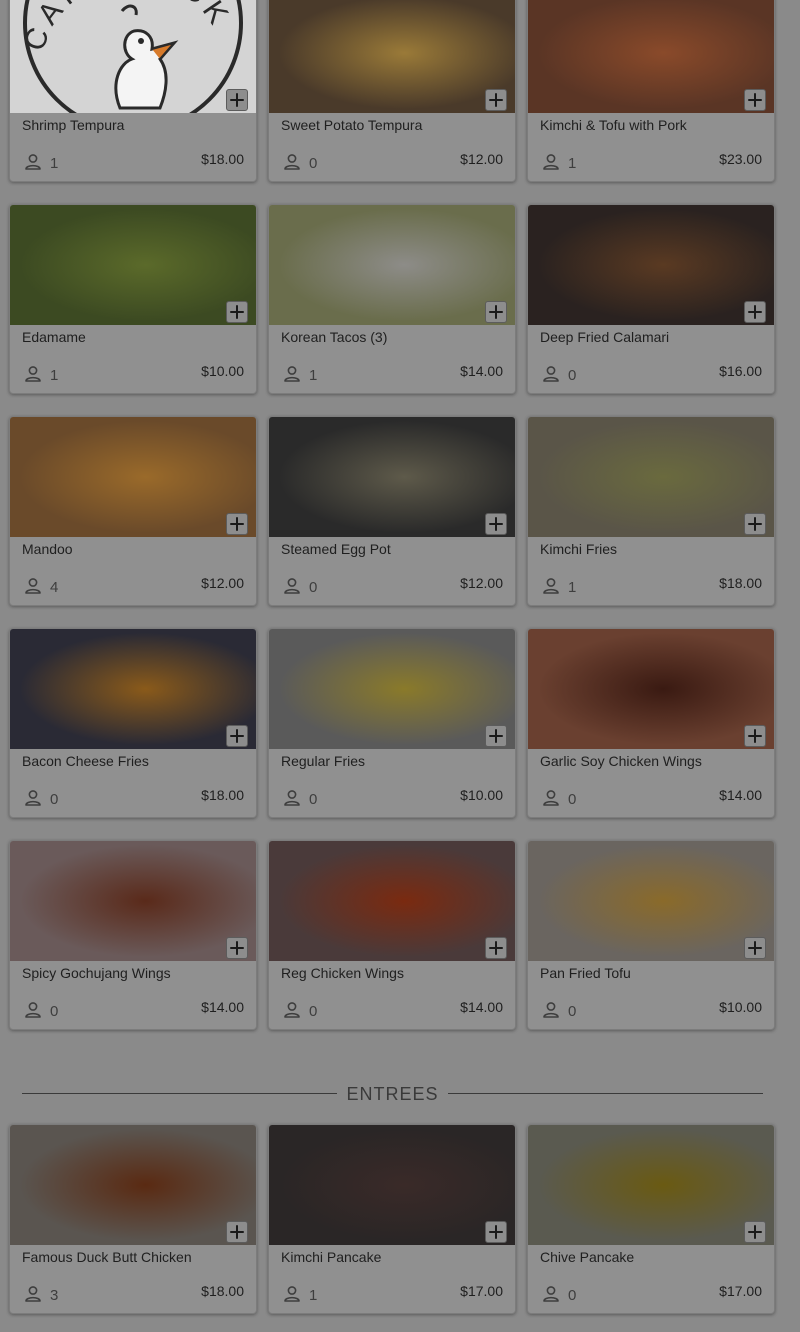  Describe the element at coordinates (96, 973) in the screenshot. I see `menu-item-name: Spicy Gochujang Wings` at that location.